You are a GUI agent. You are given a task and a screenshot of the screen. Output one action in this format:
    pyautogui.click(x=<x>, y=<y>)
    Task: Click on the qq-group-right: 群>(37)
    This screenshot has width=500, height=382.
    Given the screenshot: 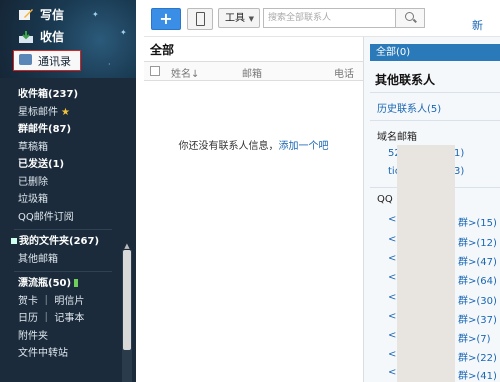 What is the action you would take?
    pyautogui.click(x=477, y=318)
    